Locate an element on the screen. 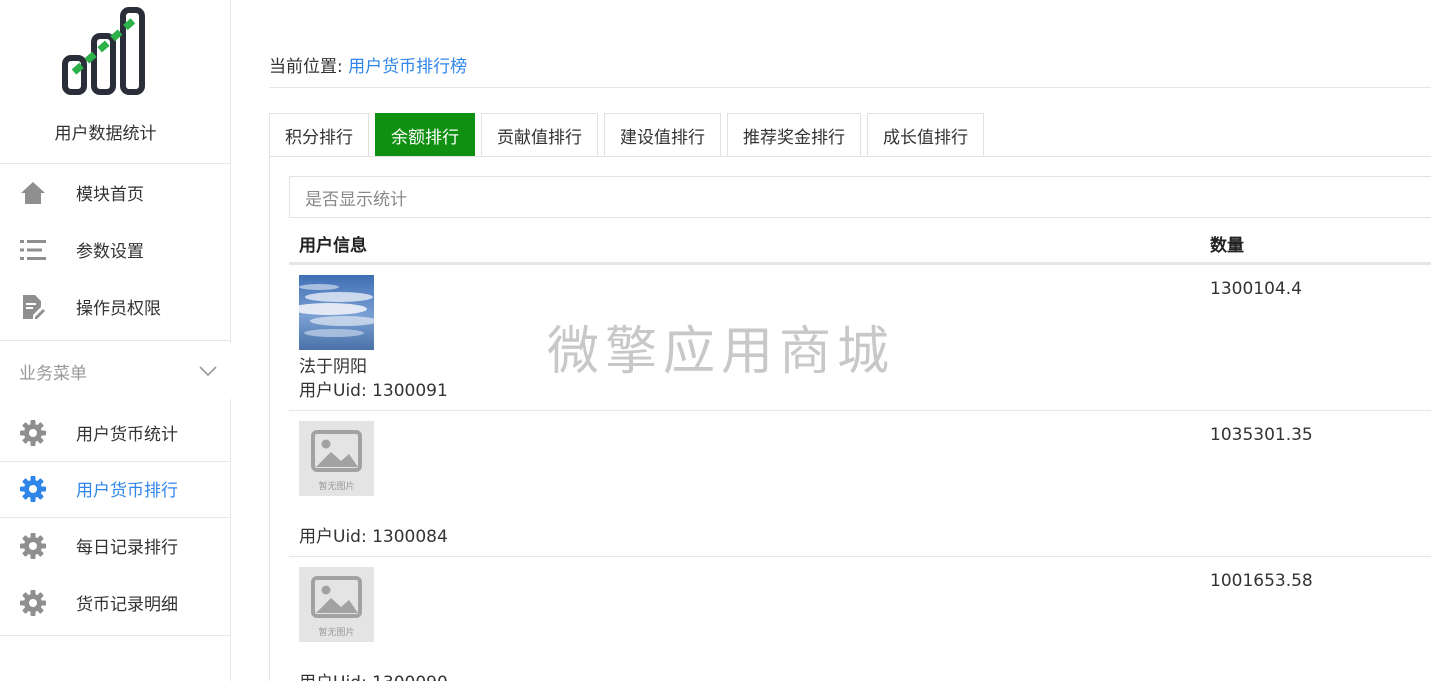 This screenshot has width=1431, height=681. column-header-user-info: 用户信息 is located at coordinates (333, 246).